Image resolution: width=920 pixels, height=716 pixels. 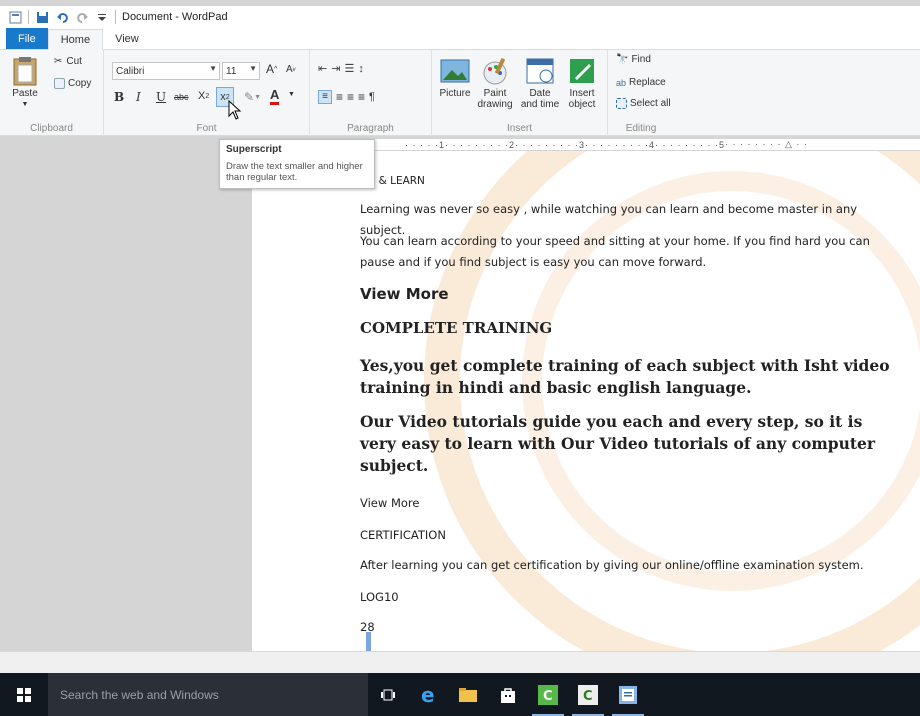 I want to click on insert-object-button: Insert object, so click(x=582, y=83).